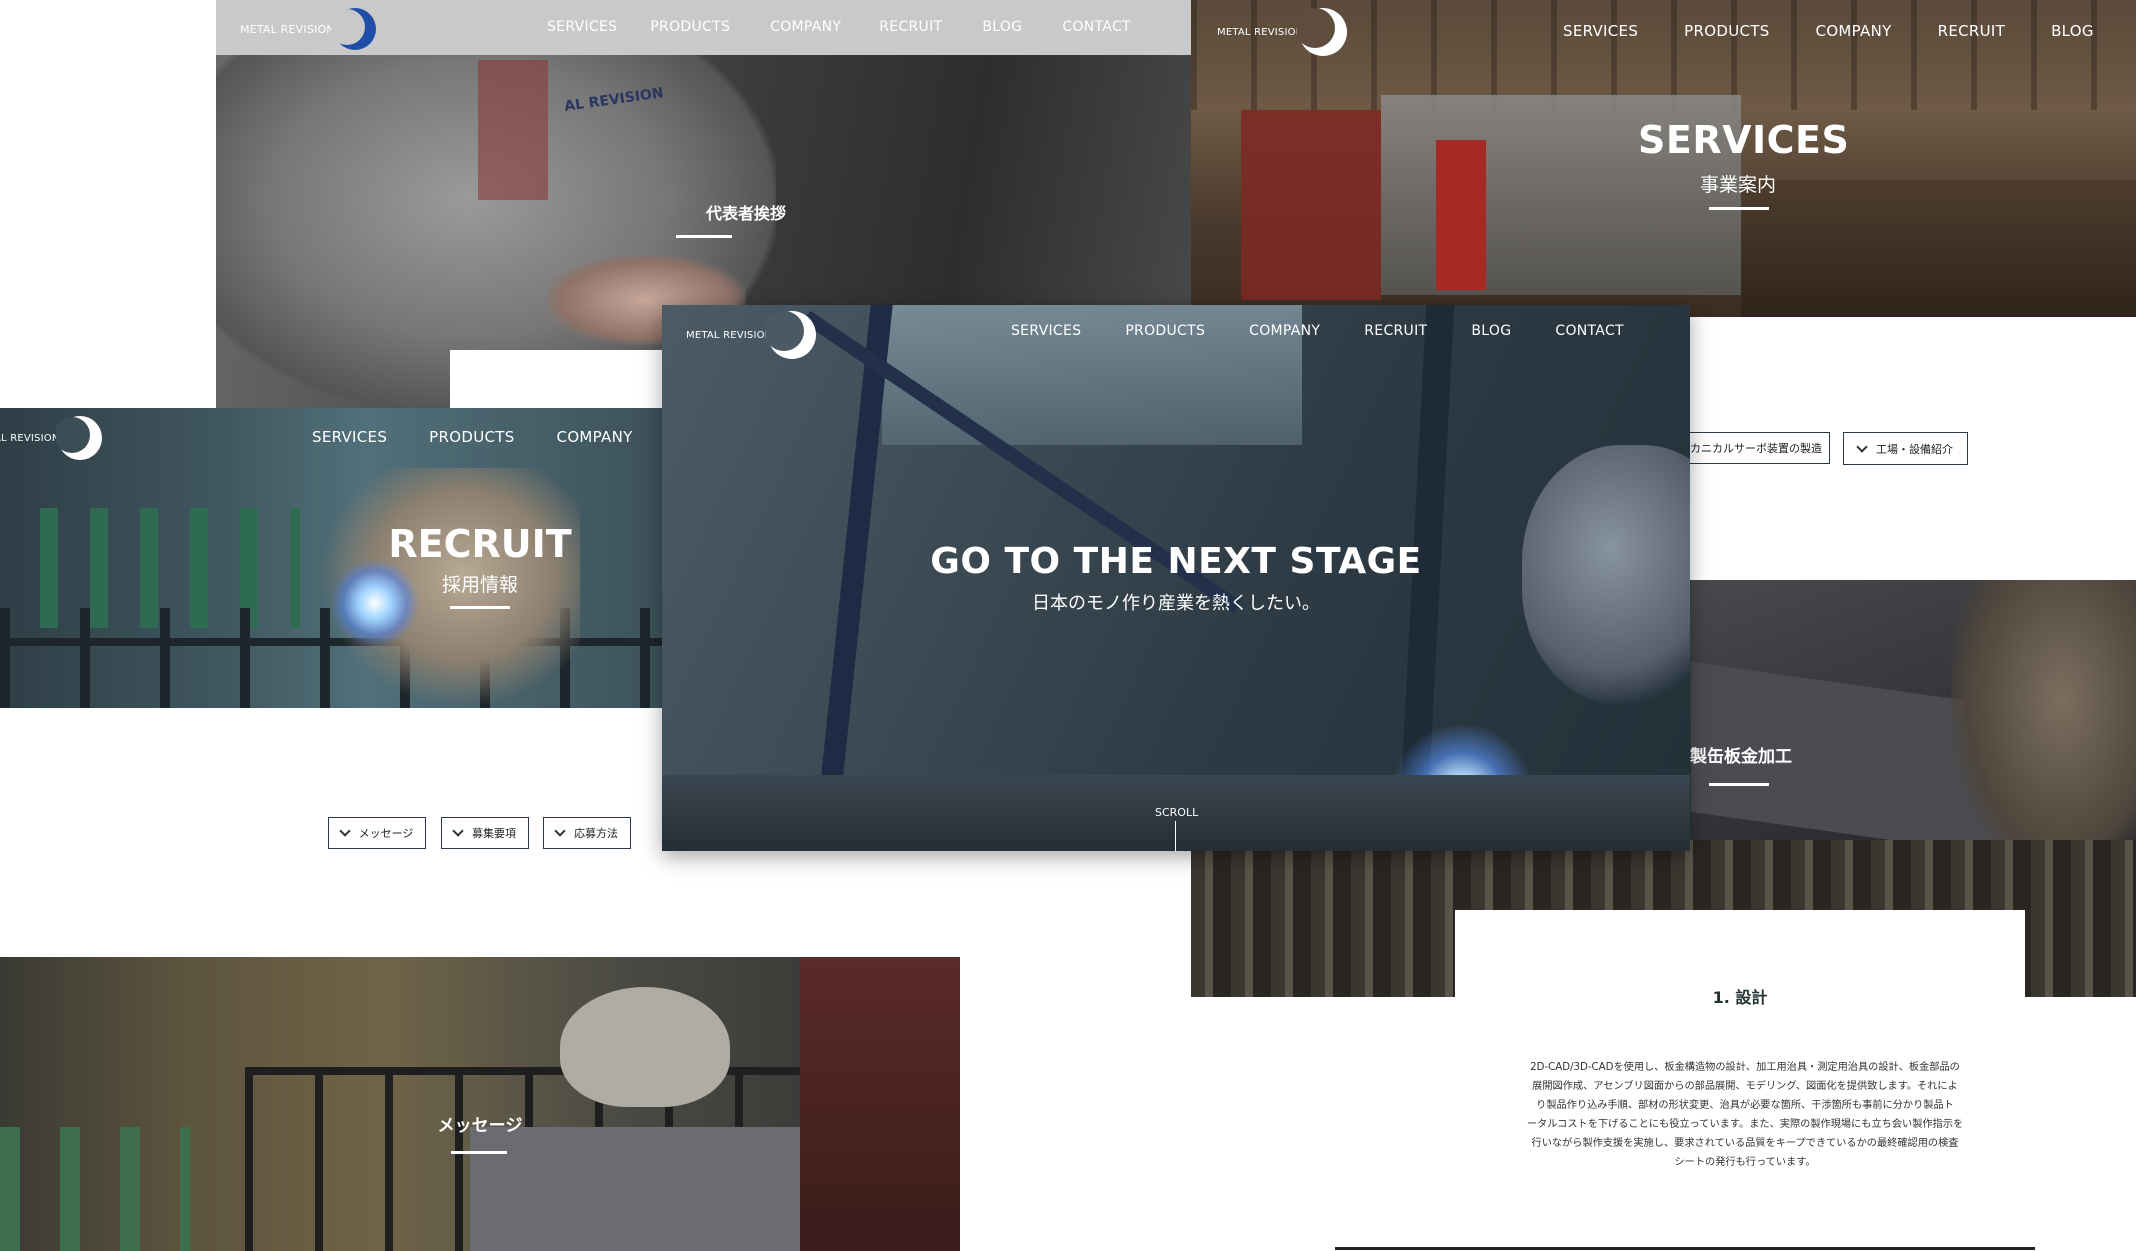 The height and width of the screenshot is (1251, 2136). Describe the element at coordinates (1175, 836) in the screenshot. I see `scroll-indicator-line` at that location.